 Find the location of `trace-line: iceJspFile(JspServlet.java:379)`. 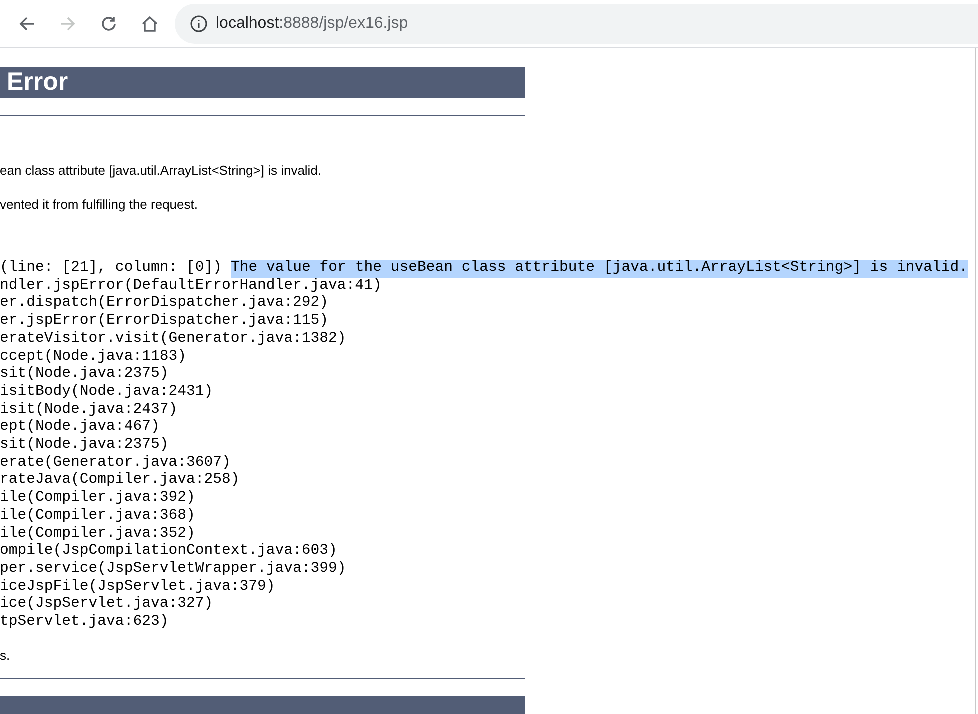

trace-line: iceJspFile(JspServlet.java:379) is located at coordinates (138, 587).